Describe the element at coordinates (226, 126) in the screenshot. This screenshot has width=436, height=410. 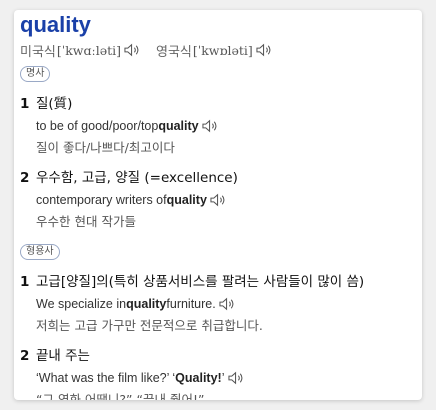
I see `example-sentence: to be of good/poor/top quality` at that location.